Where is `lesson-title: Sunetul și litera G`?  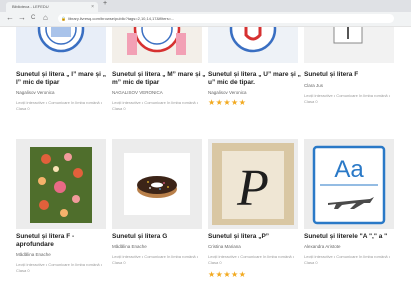 lesson-title: Sunetul și litera G is located at coordinates (159, 237).